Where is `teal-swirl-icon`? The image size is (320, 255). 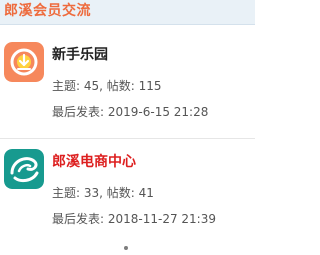 teal-swirl-icon is located at coordinates (24, 169).